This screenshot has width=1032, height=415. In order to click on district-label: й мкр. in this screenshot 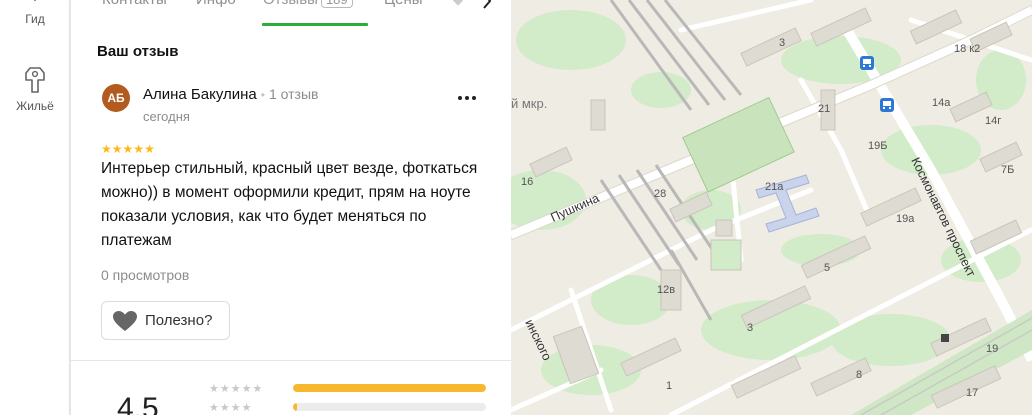, I will do `click(529, 103)`.